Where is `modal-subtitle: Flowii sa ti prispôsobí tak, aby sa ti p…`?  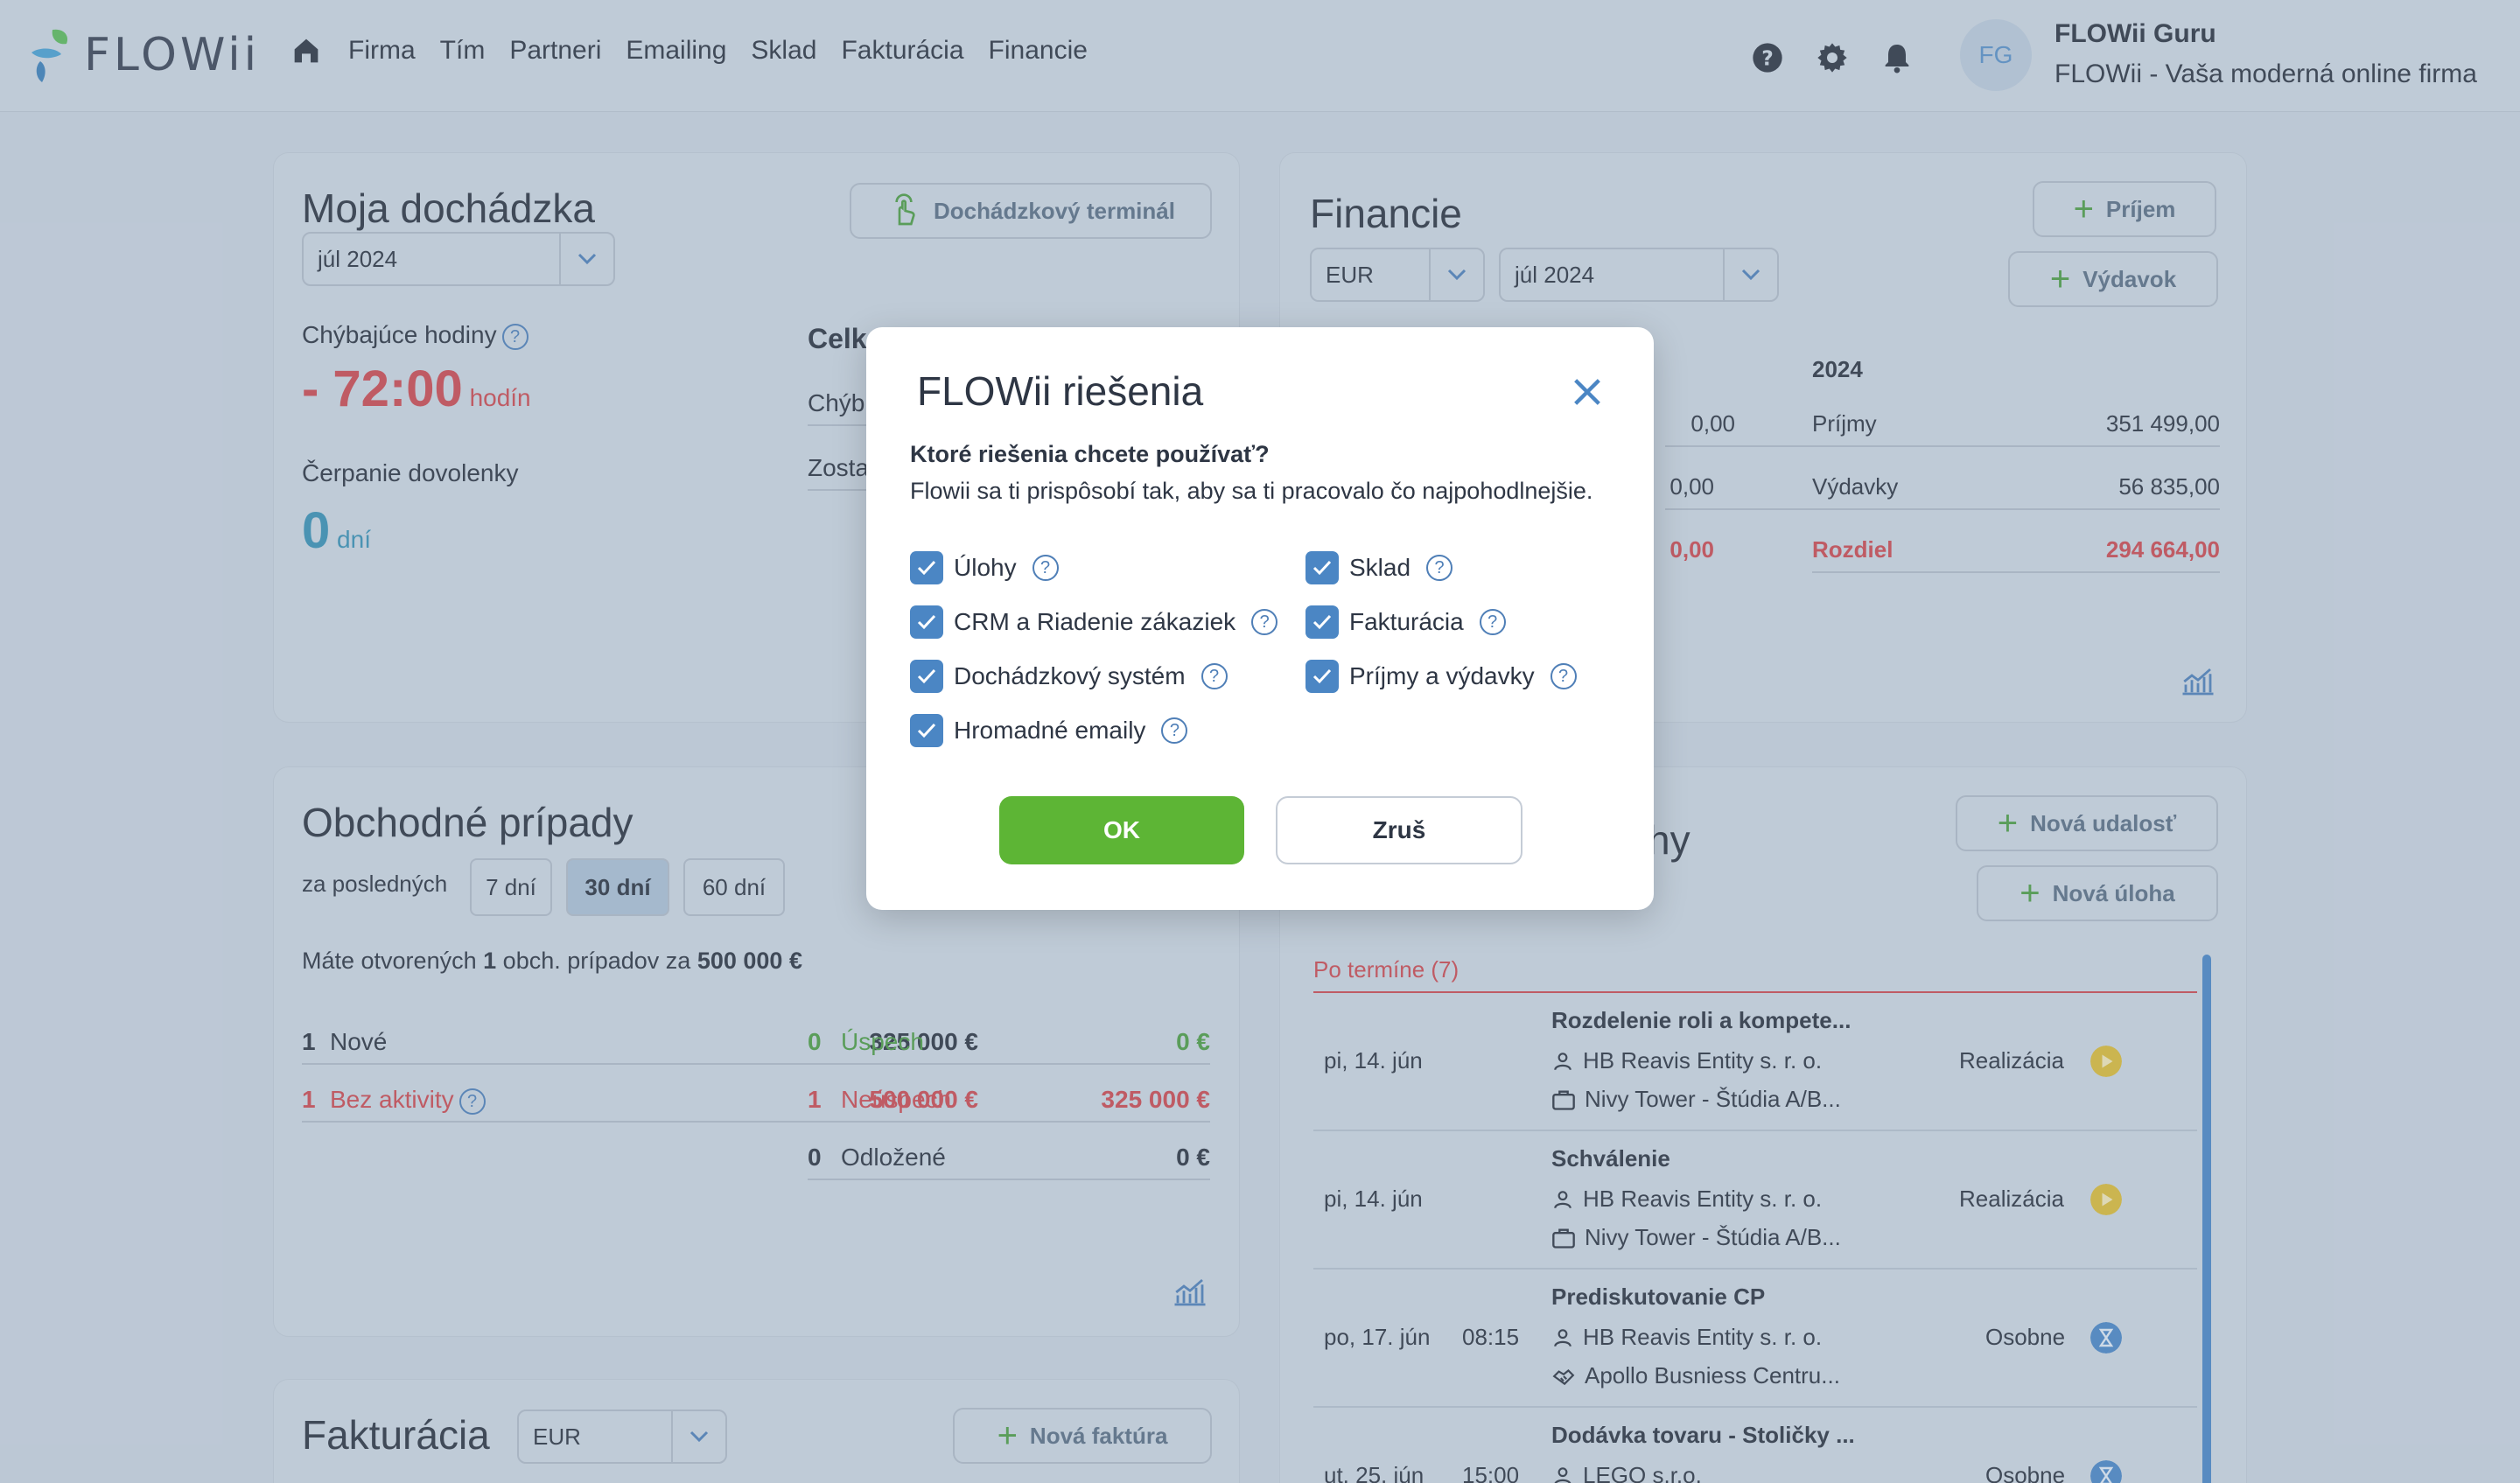 modal-subtitle: Flowii sa ti prispôsobí tak, aby sa ti p… is located at coordinates (1251, 491).